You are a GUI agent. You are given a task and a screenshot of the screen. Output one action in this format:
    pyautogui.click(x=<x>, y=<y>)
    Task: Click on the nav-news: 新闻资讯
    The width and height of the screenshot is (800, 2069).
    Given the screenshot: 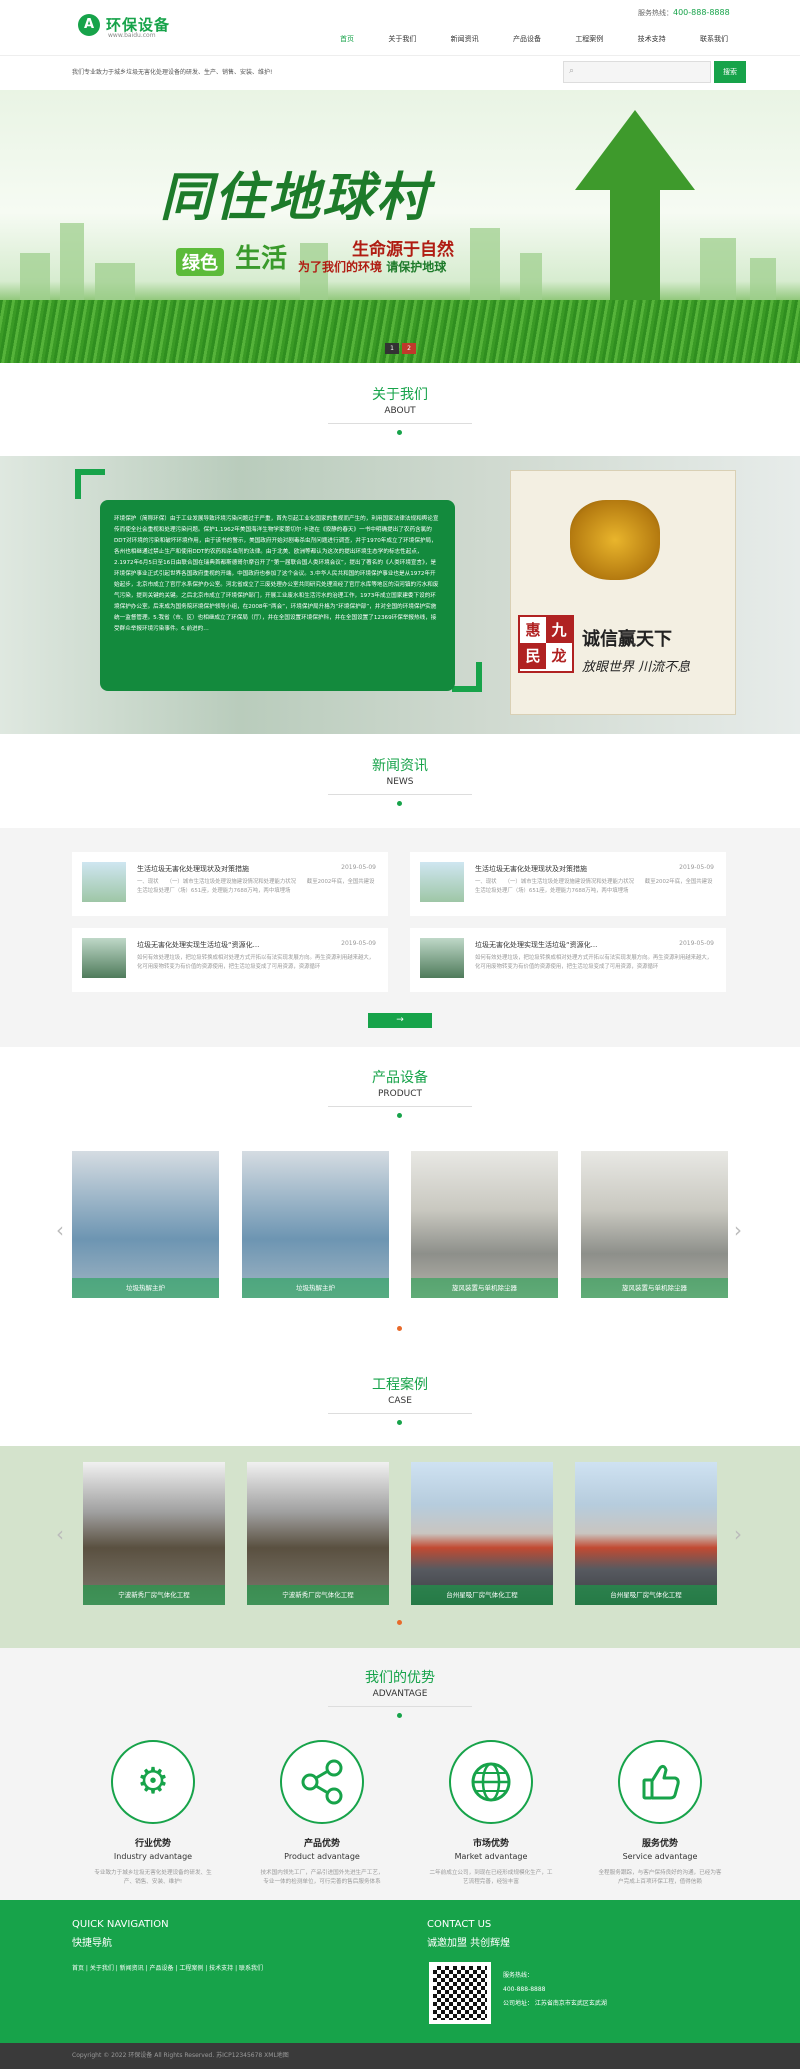 What is the action you would take?
    pyautogui.click(x=465, y=41)
    